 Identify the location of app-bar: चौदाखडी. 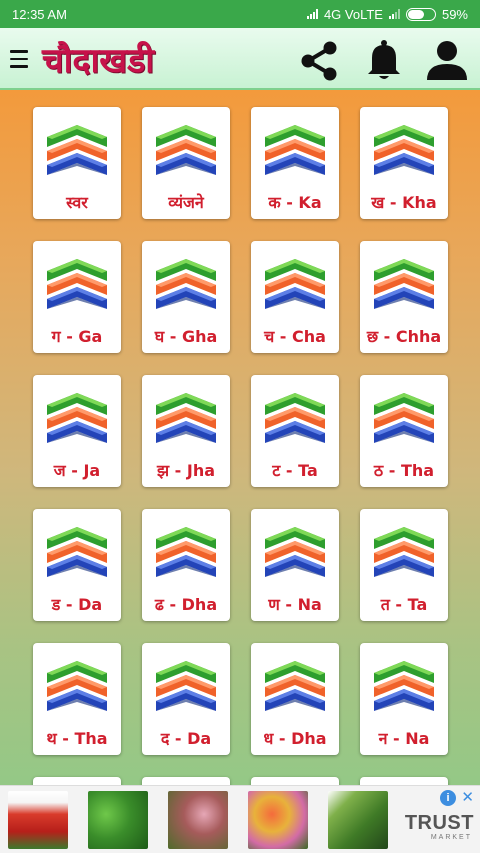
(240, 59).